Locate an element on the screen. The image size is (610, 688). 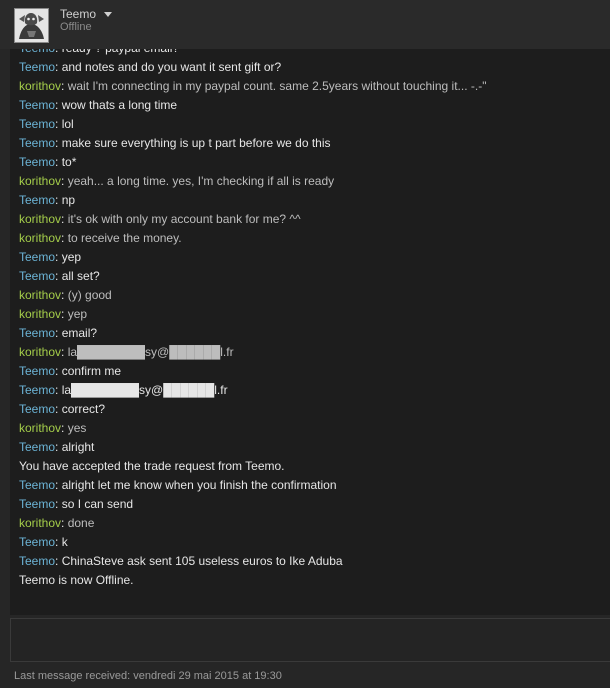
user-status: Offline is located at coordinates (76, 27).